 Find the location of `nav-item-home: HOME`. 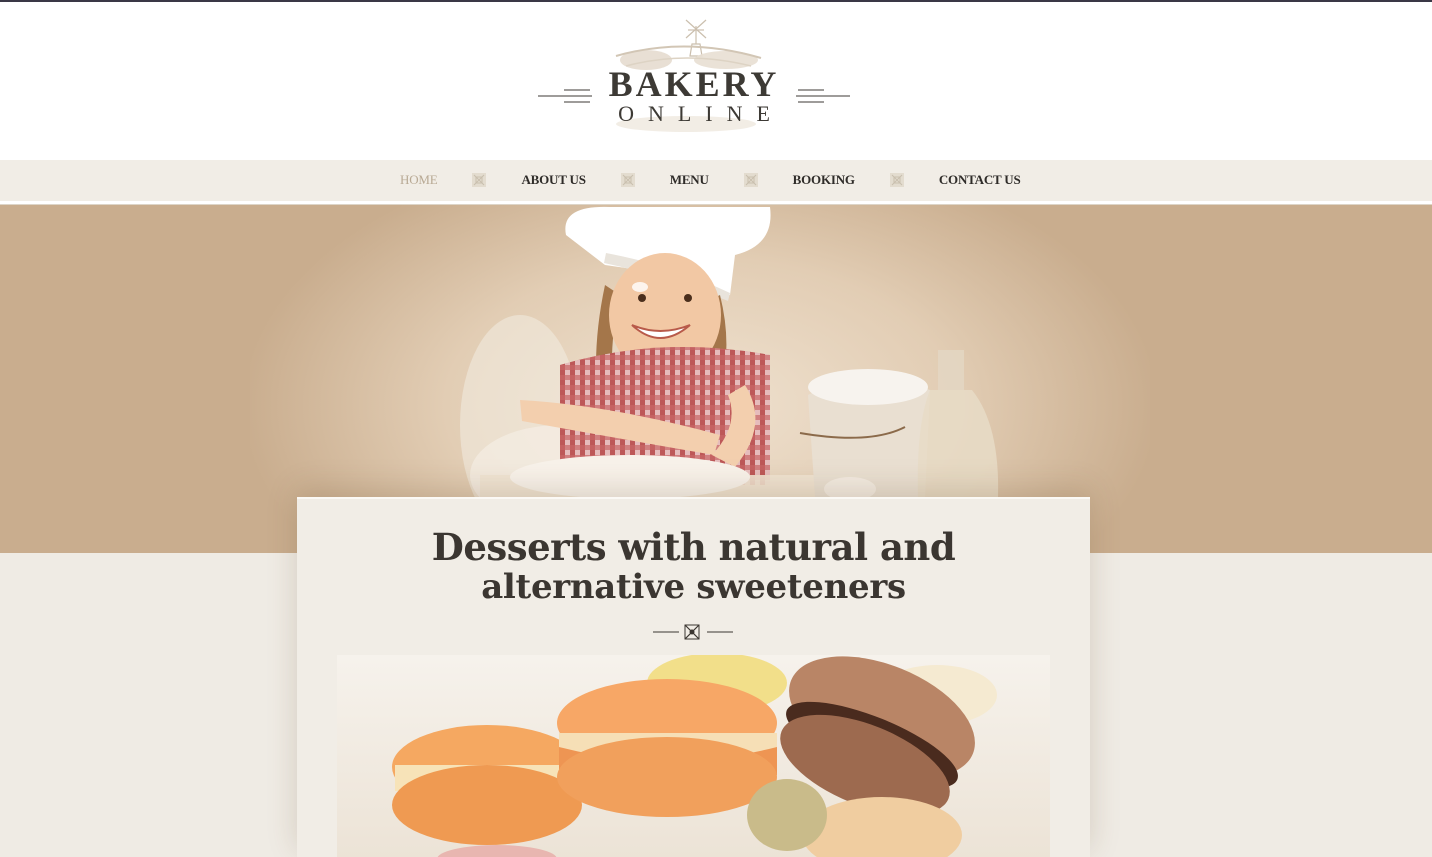

nav-item-home: HOME is located at coordinates (418, 180).